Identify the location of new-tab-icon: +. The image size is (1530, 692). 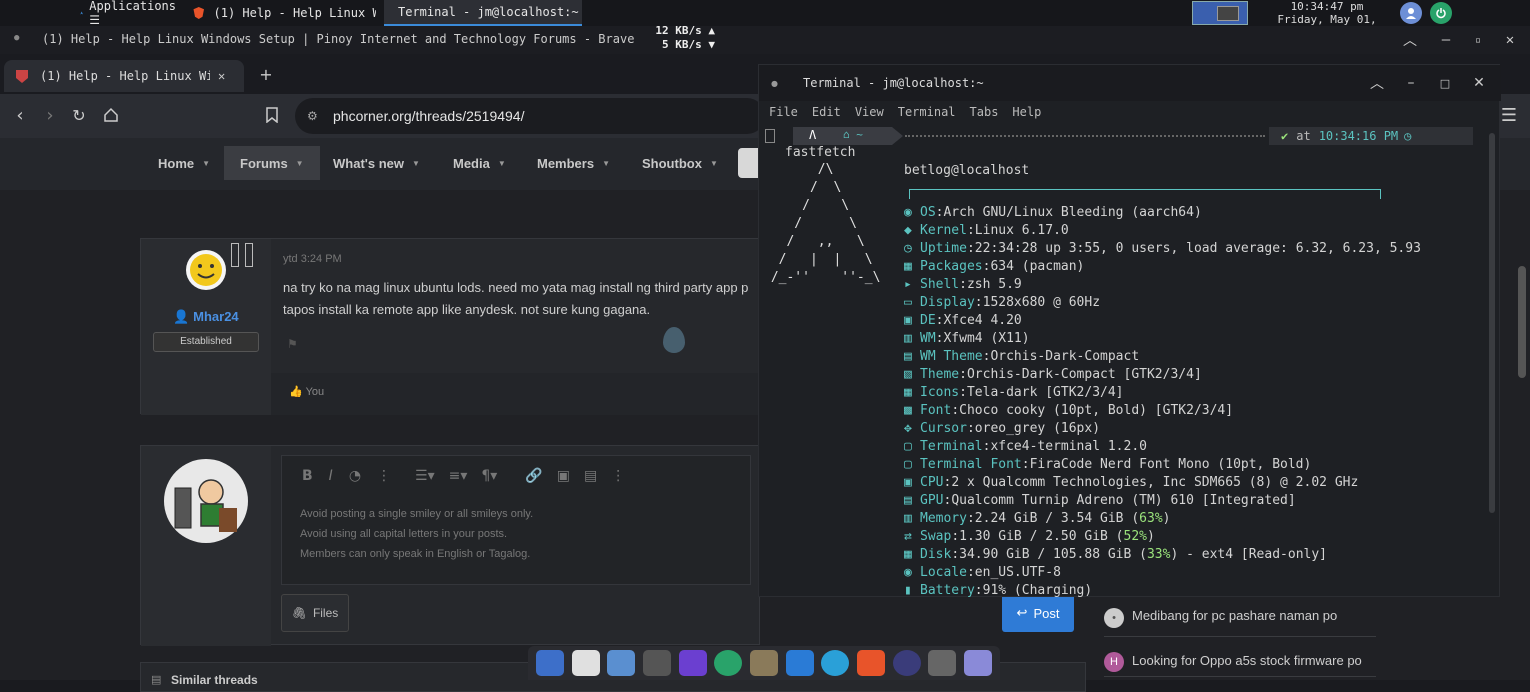
(266, 74).